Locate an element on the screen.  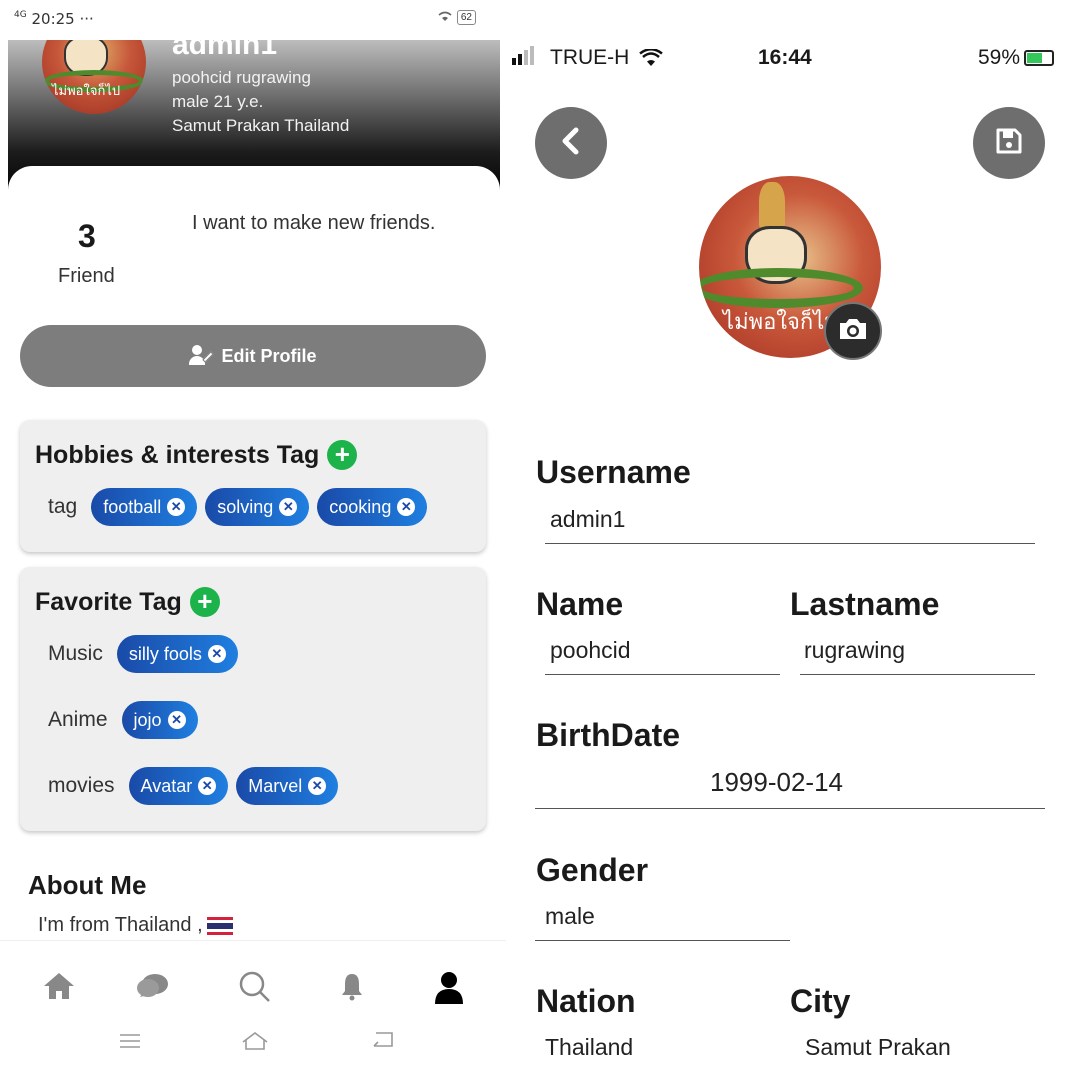
battery-indicator: 59% is located at coordinates (1016, 58).